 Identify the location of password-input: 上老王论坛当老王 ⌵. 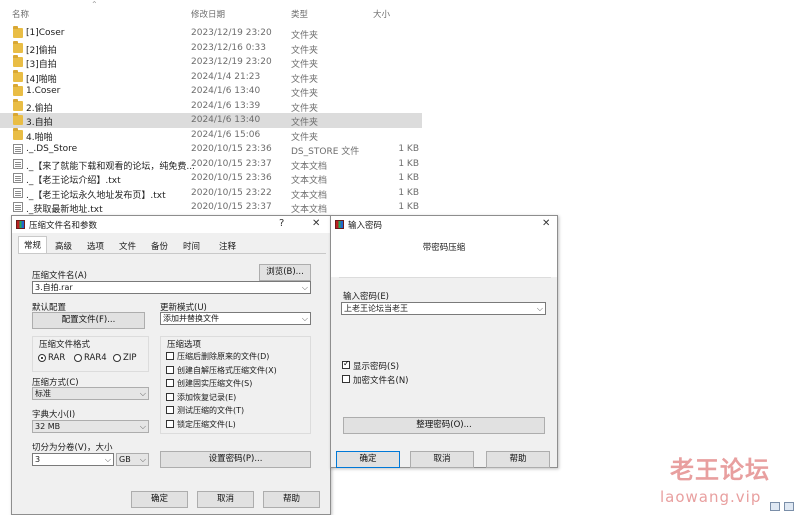
(443, 308).